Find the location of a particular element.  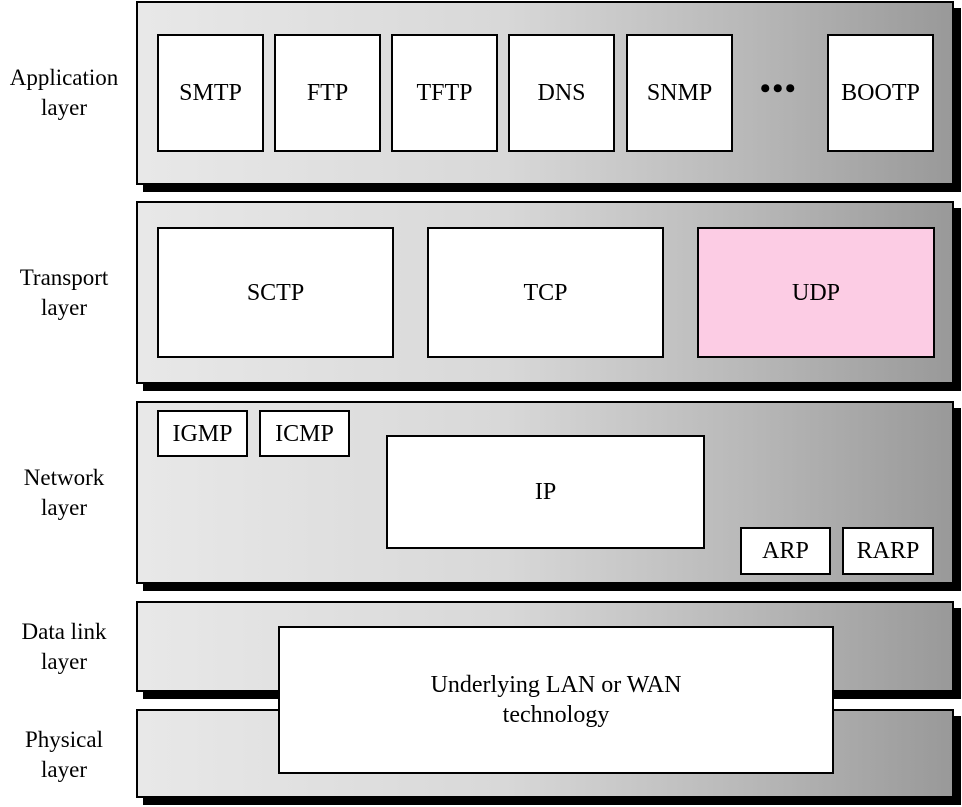

underlying-technology: Underlying LAN or WAN technology is located at coordinates (556, 700).